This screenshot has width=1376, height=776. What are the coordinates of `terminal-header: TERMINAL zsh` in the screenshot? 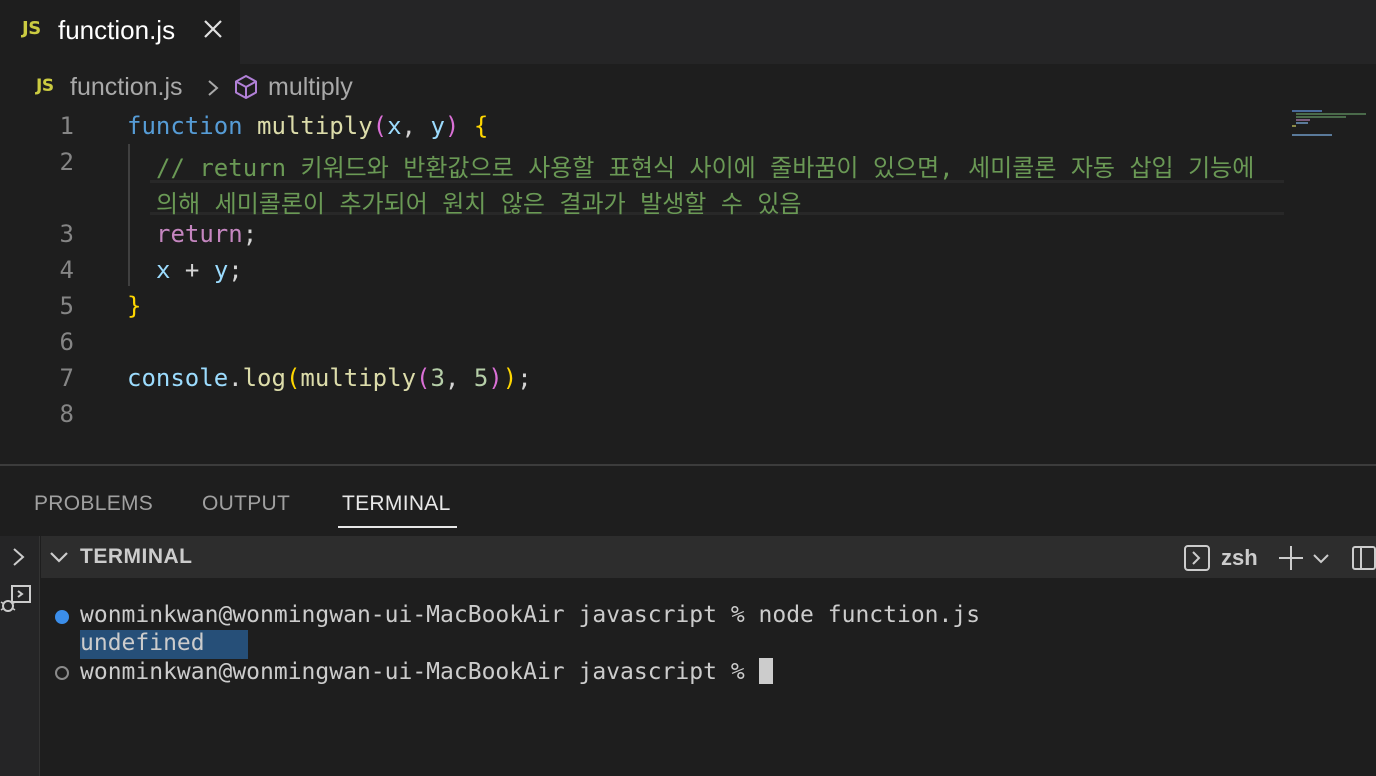 It's located at (708, 557).